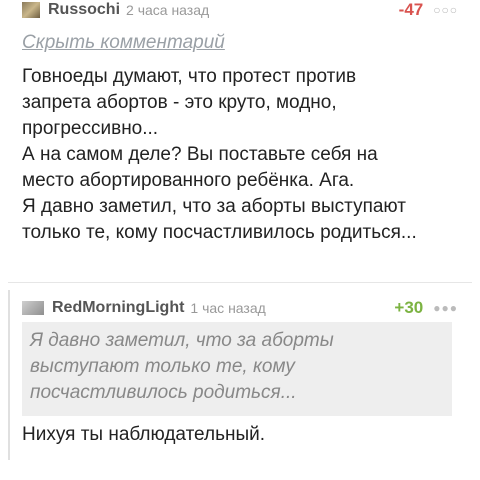  Describe the element at coordinates (409, 307) in the screenshot. I see `comment-rating: +30` at that location.